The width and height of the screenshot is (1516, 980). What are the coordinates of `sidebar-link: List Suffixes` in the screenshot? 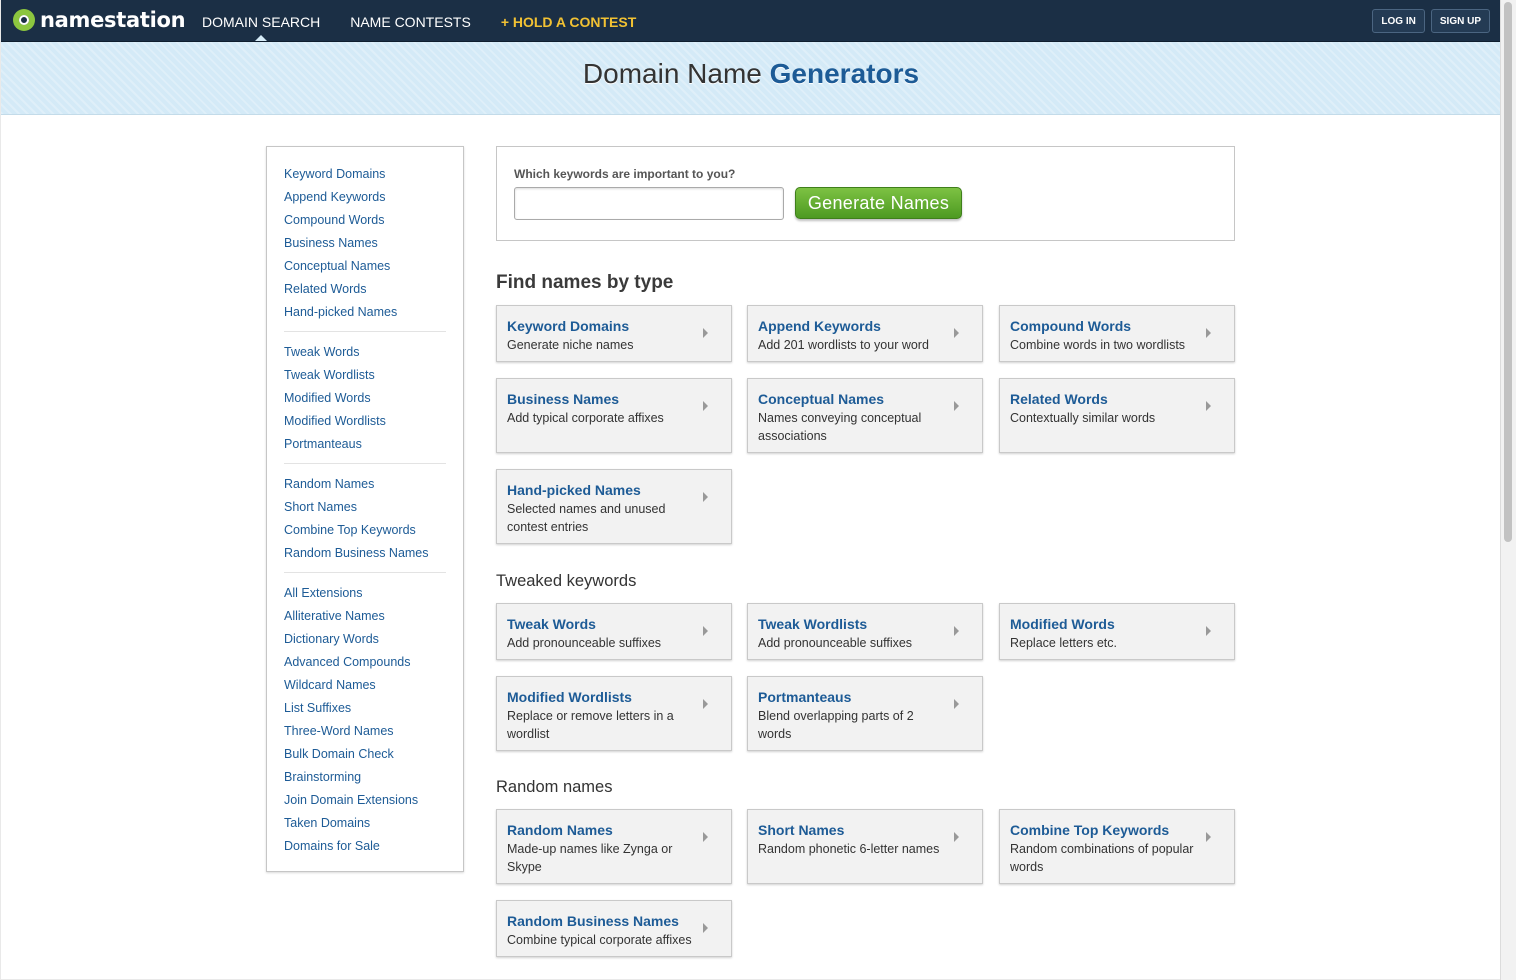 It's located at (365, 708).